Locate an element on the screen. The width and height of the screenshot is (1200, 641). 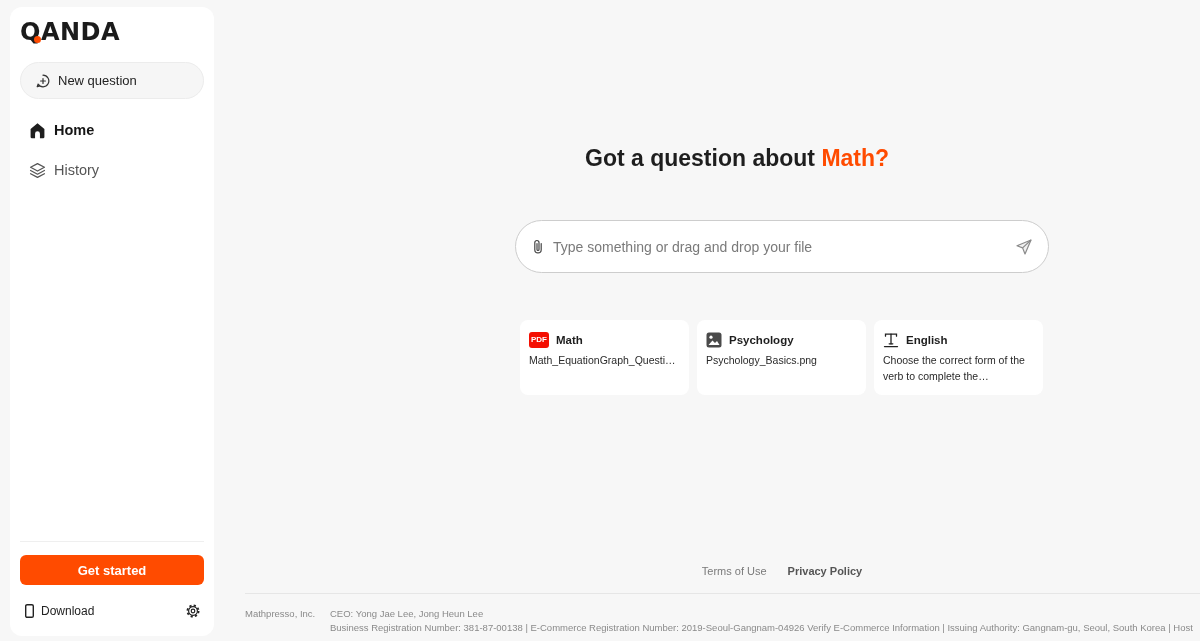
image-icon is located at coordinates (714, 340).